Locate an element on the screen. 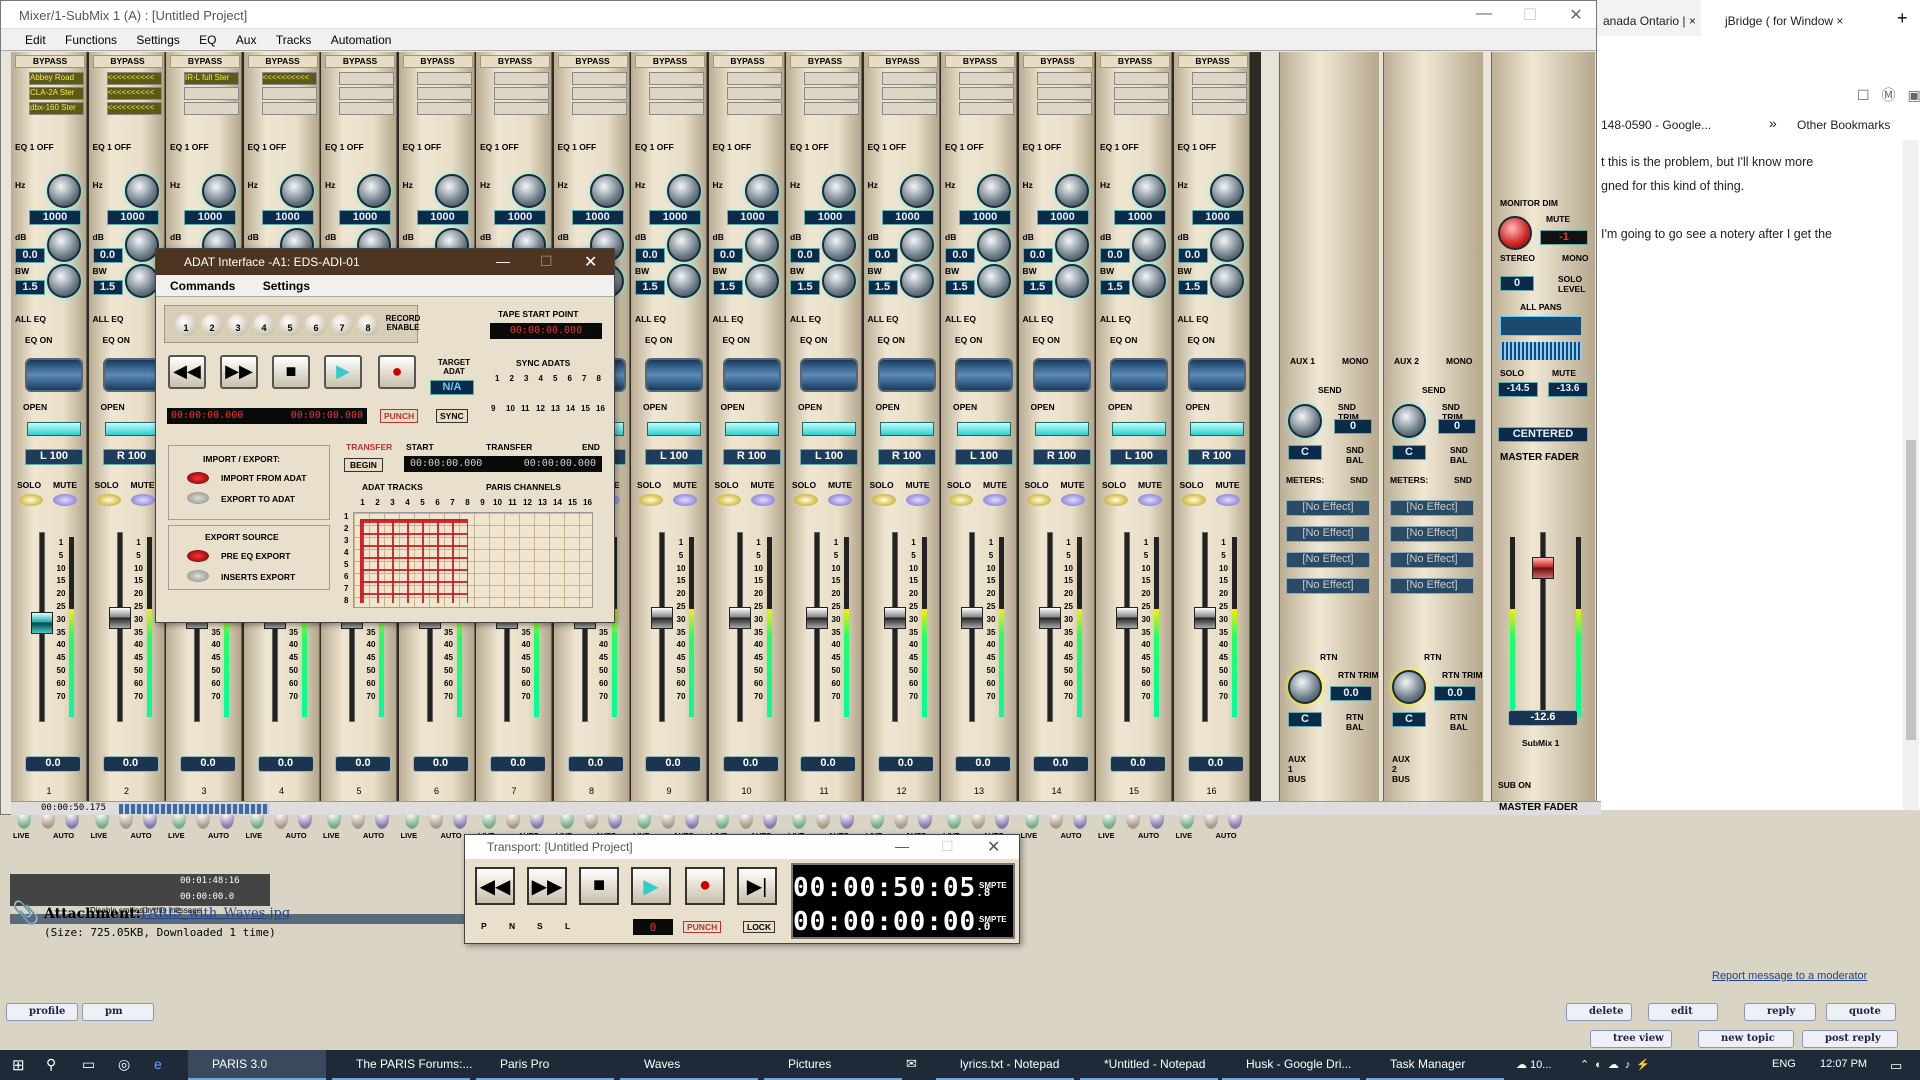 Image resolution: width=1920 pixels, height=1080 pixels. tray-icons: ⌃◐☁♪⚡ is located at coordinates (1618, 1064).